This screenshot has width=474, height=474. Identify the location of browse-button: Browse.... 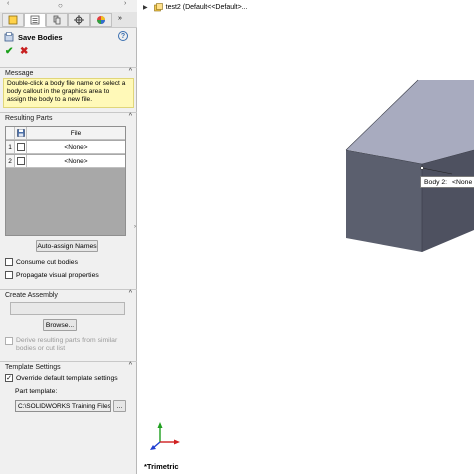
(60, 325).